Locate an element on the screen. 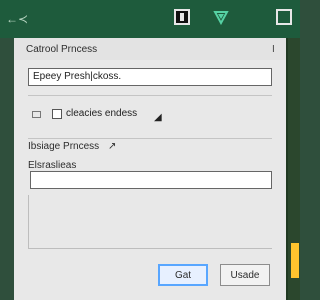  dialog-titlebar: Catrool Prncess I is located at coordinates (150, 49).